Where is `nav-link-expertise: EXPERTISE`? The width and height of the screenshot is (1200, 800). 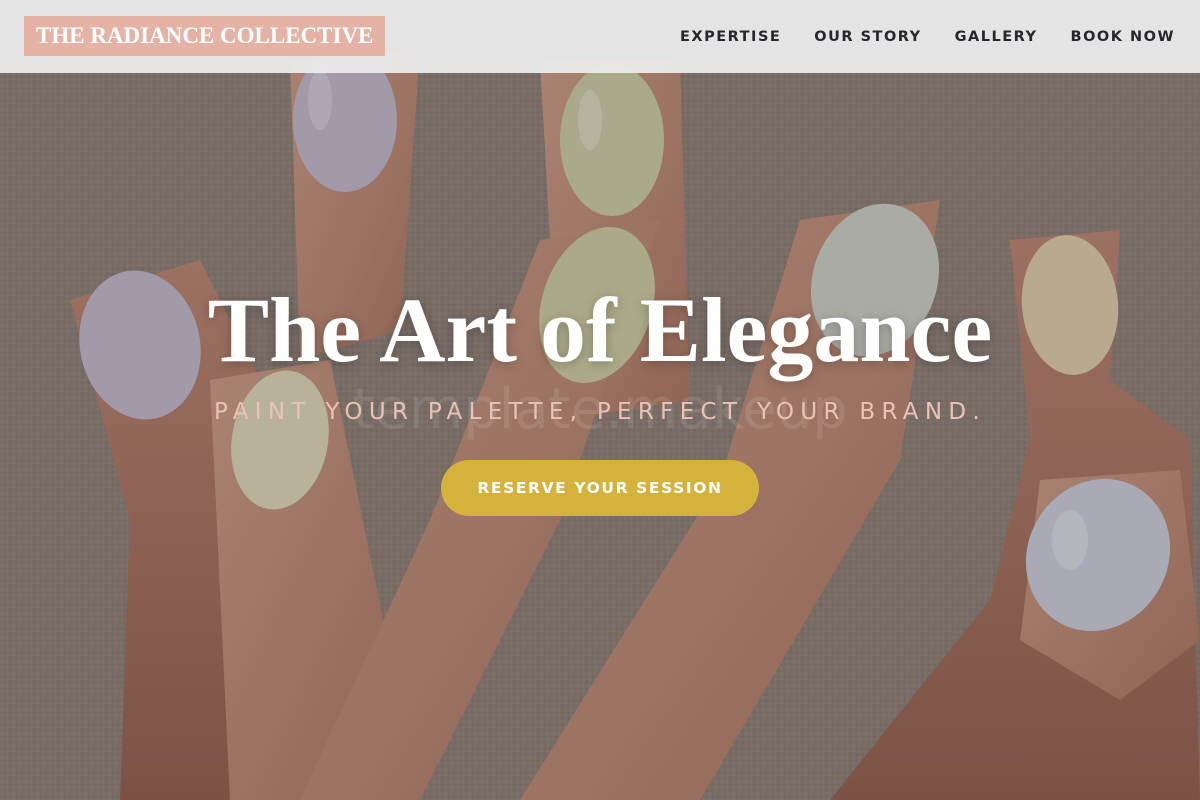
nav-link-expertise: EXPERTISE is located at coordinates (730, 37).